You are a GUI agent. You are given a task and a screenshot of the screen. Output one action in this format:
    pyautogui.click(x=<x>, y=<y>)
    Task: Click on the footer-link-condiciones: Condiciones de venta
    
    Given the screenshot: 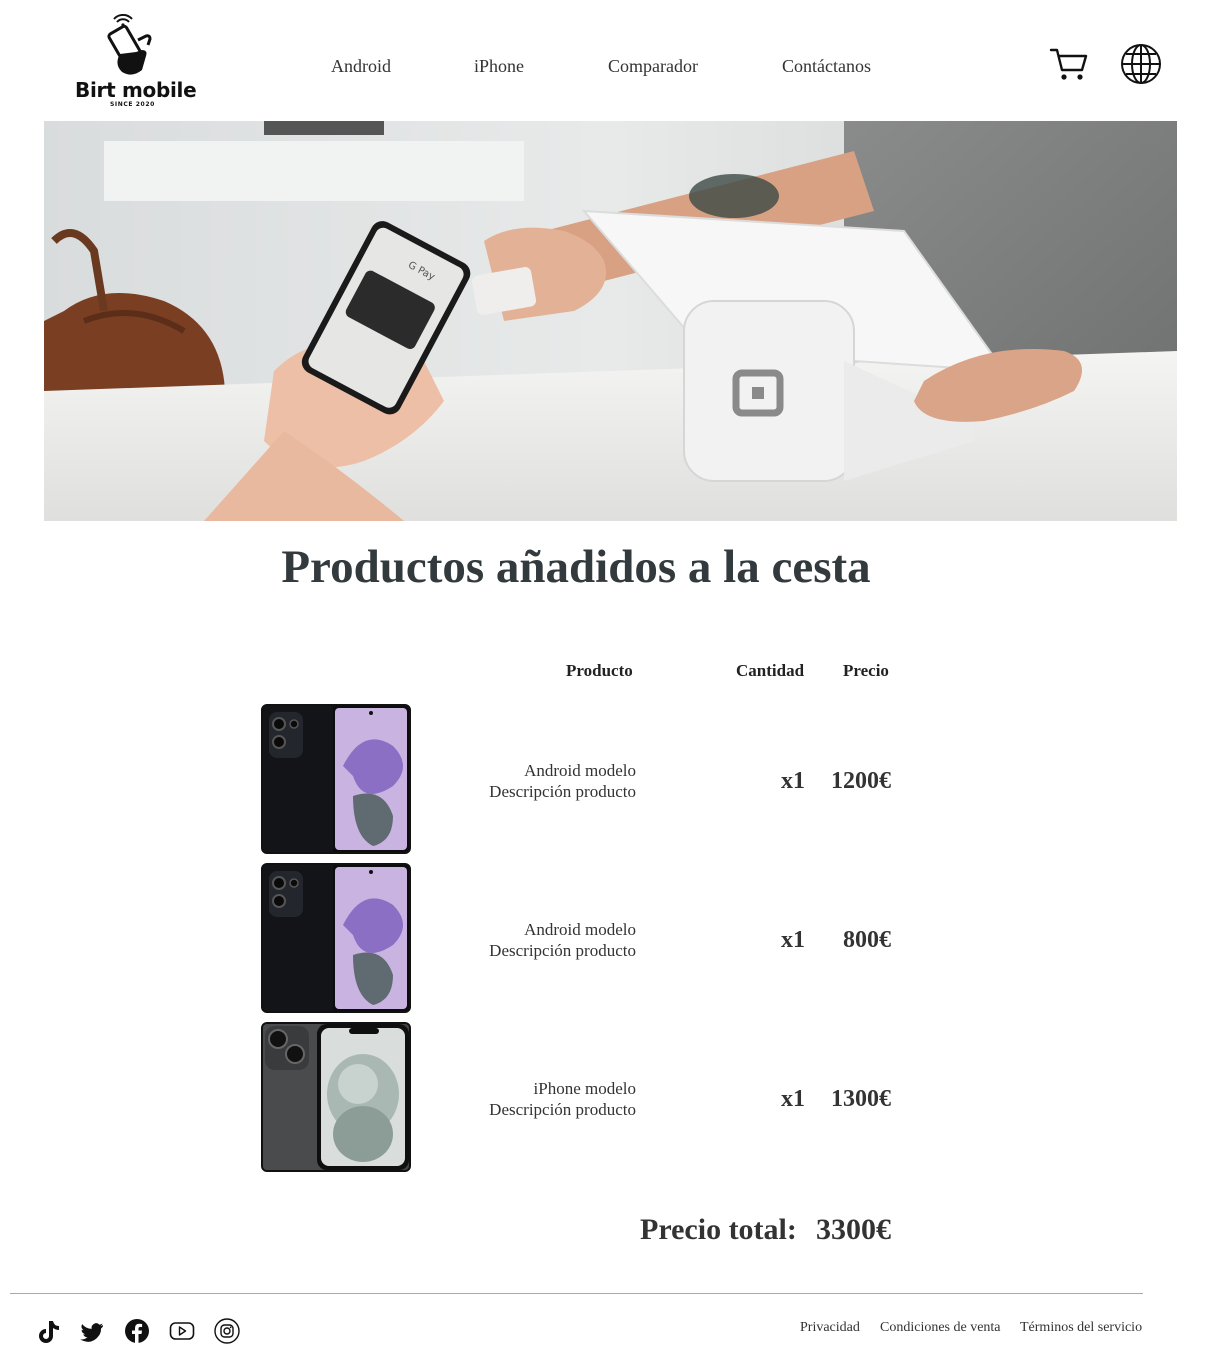 What is the action you would take?
    pyautogui.click(x=940, y=1328)
    